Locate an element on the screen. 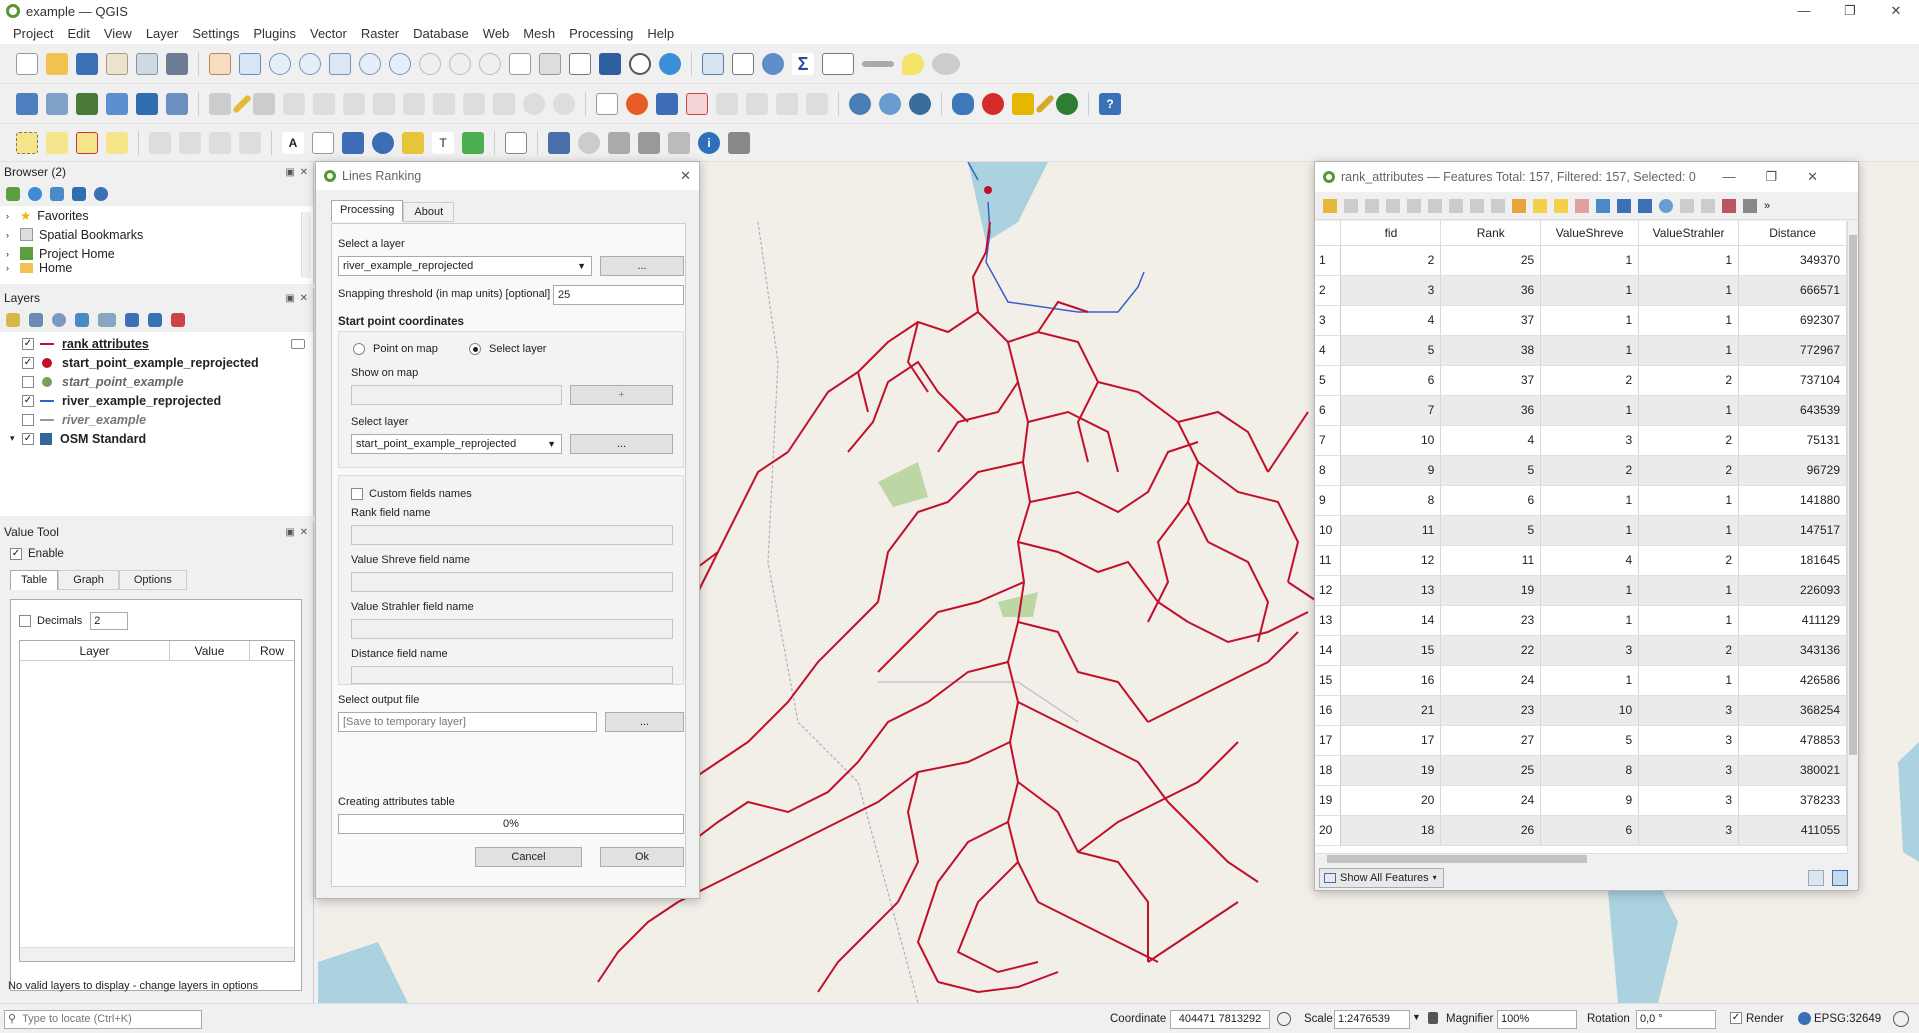 The image size is (1919, 1033). row-number: 8 is located at coordinates (1328, 470).